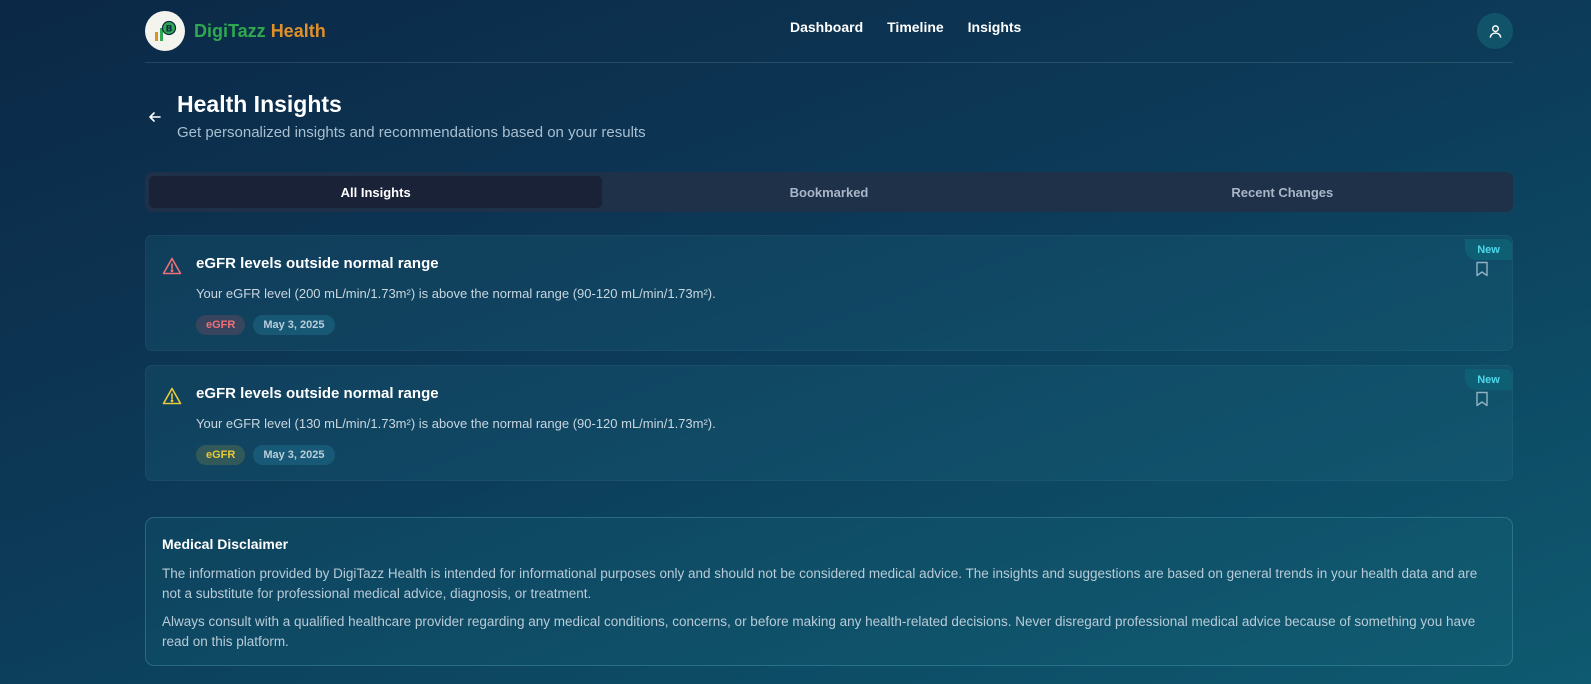 This screenshot has width=1591, height=684. What do you see at coordinates (1282, 192) in the screenshot?
I see `tab-recent-changes: Recent Changes` at bounding box center [1282, 192].